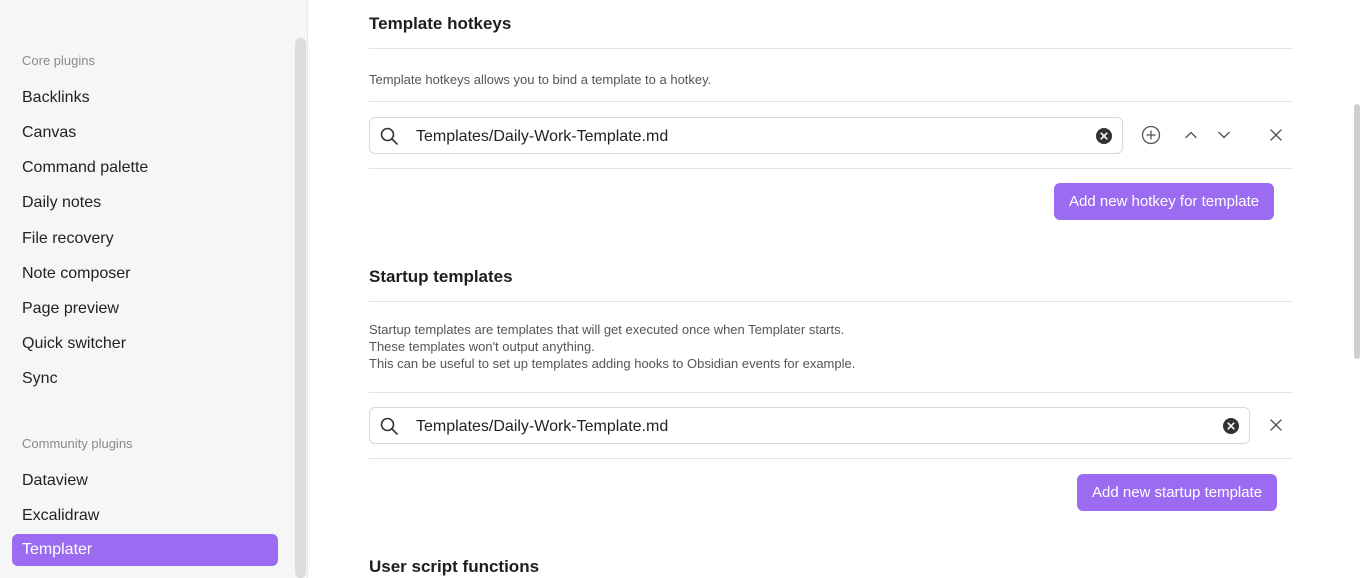 The height and width of the screenshot is (578, 1363). I want to click on user-script-functions-title: User script functions, so click(454, 566).